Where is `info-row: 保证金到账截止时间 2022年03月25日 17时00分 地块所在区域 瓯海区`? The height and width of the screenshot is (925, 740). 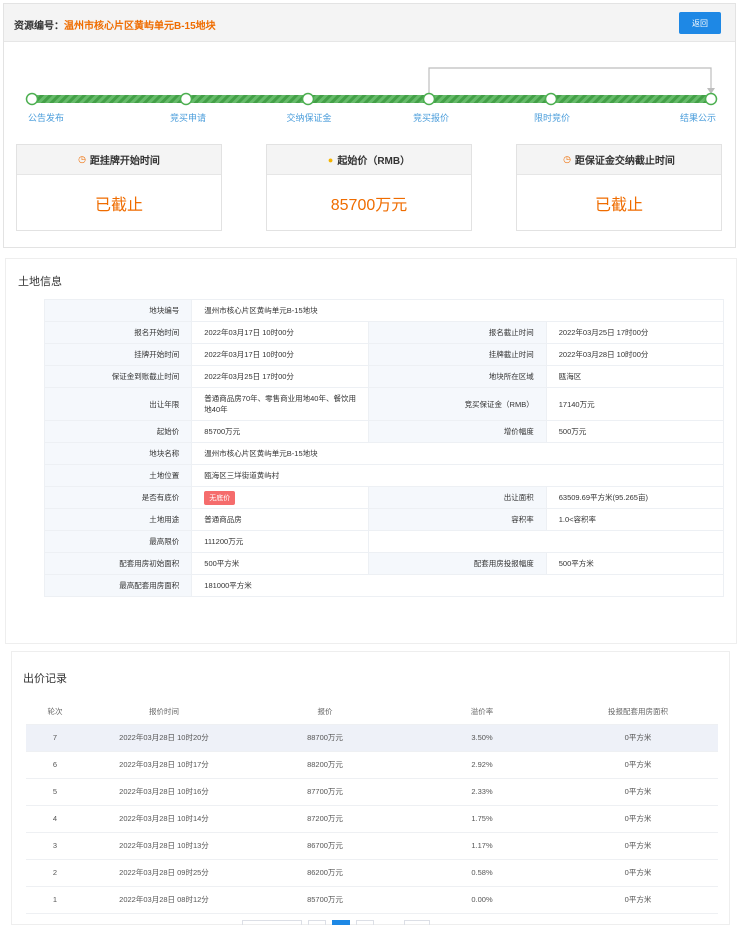
info-row: 保证金到账截止时间 2022年03月25日 17时00分 地块所在区域 瓯海区 is located at coordinates (384, 376).